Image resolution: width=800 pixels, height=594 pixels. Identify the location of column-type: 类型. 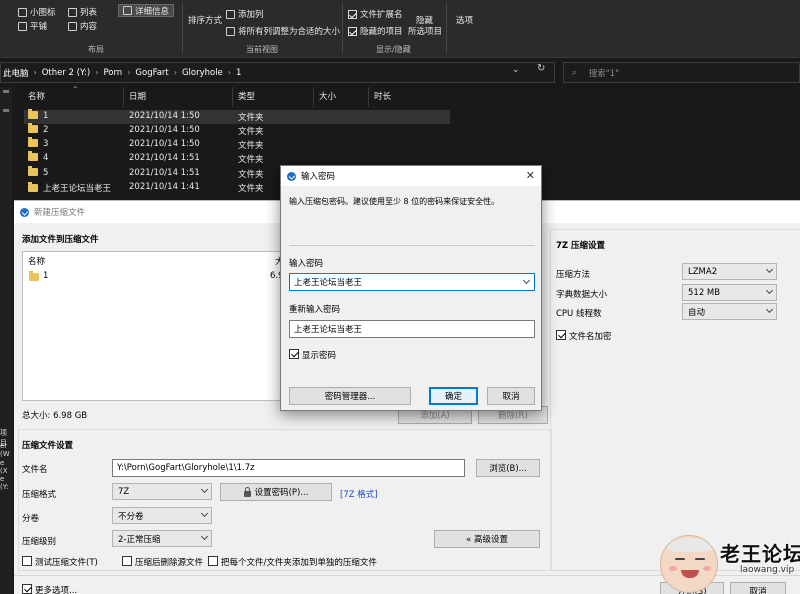
(246, 96).